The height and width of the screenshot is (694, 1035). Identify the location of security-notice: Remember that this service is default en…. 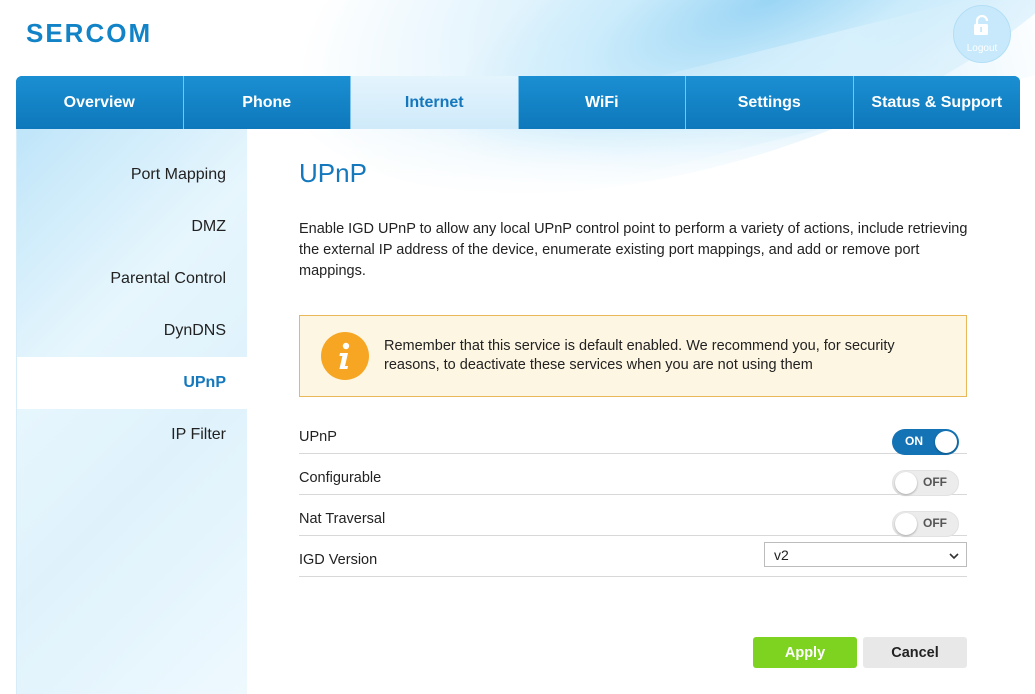
(633, 356).